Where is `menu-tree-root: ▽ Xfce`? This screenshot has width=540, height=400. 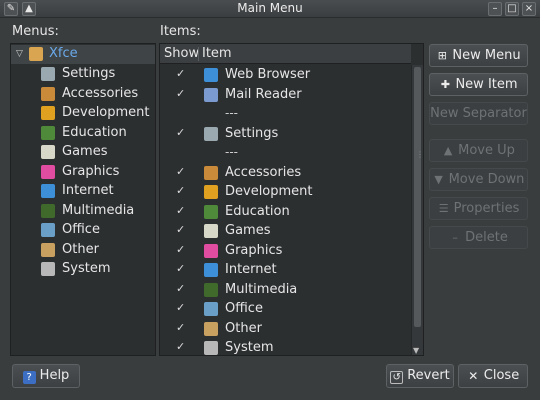 menu-tree-root: ▽ Xfce is located at coordinates (83, 54).